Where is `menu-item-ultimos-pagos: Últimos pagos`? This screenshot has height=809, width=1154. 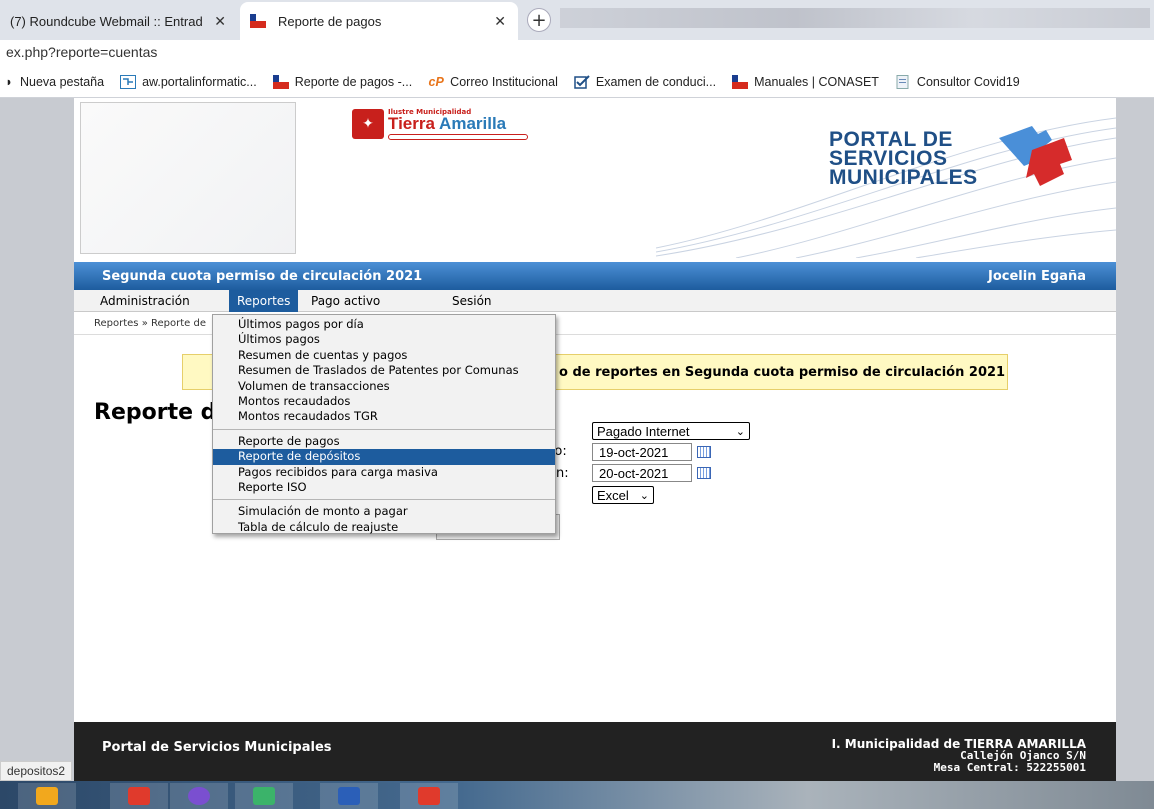
menu-item-ultimos-pagos: Últimos pagos is located at coordinates (384, 339).